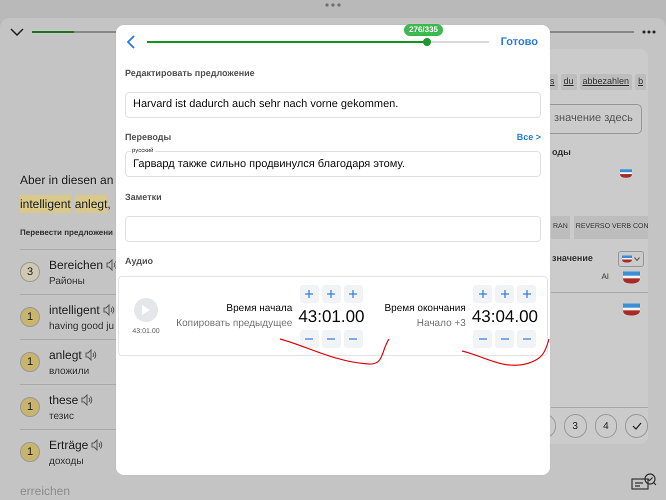 The image size is (666, 500). I want to click on notes-field, so click(333, 229).